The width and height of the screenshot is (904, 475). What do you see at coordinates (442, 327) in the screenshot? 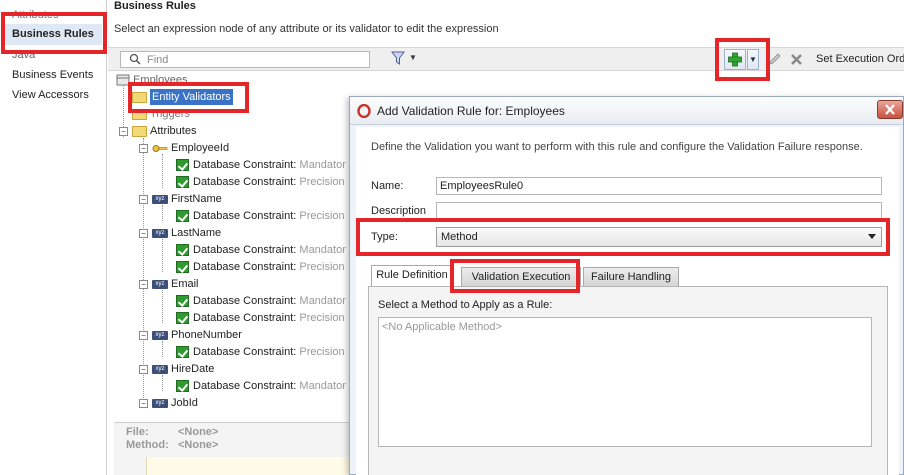
I see `method-list-empty: <No Applicable Method>` at bounding box center [442, 327].